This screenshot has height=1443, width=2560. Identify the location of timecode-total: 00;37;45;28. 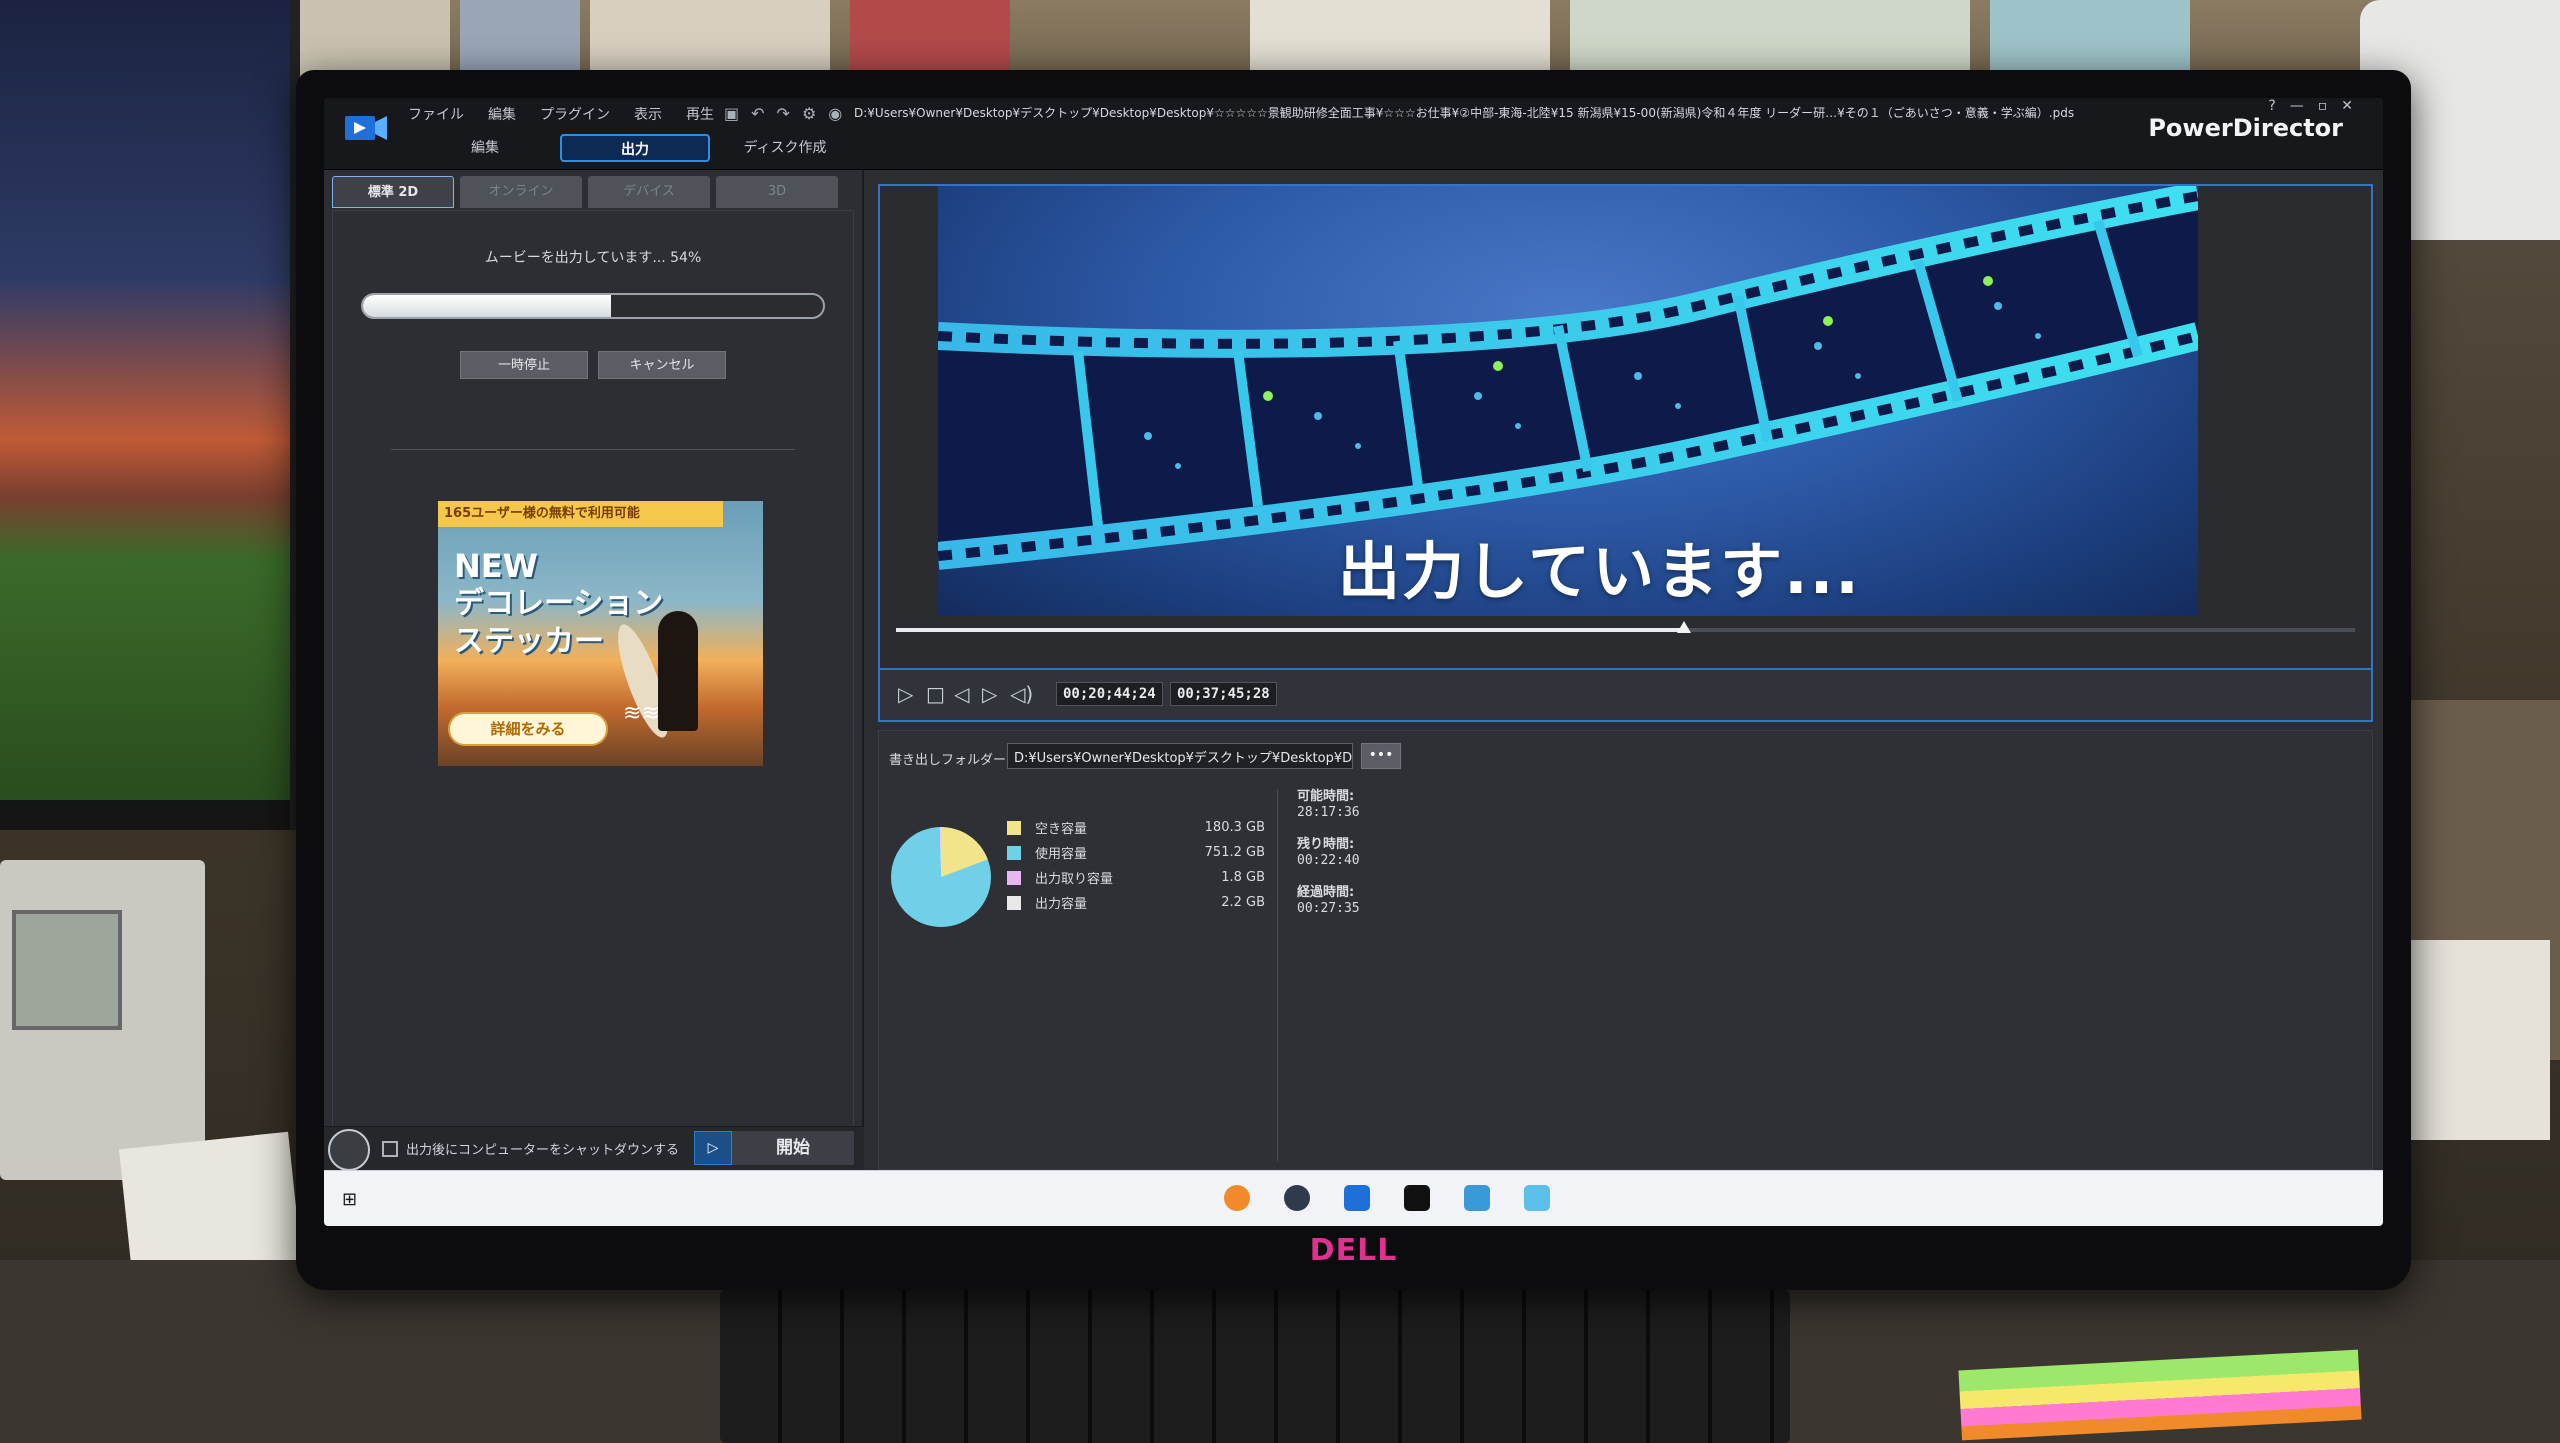
(1223, 694).